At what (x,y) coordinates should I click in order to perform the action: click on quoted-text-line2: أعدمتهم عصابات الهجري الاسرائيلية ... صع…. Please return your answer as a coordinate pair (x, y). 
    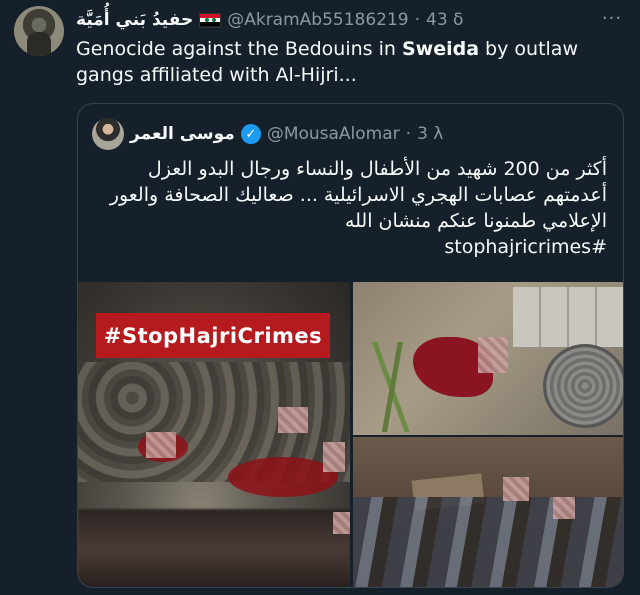
    Looking at the image, I should click on (358, 195).